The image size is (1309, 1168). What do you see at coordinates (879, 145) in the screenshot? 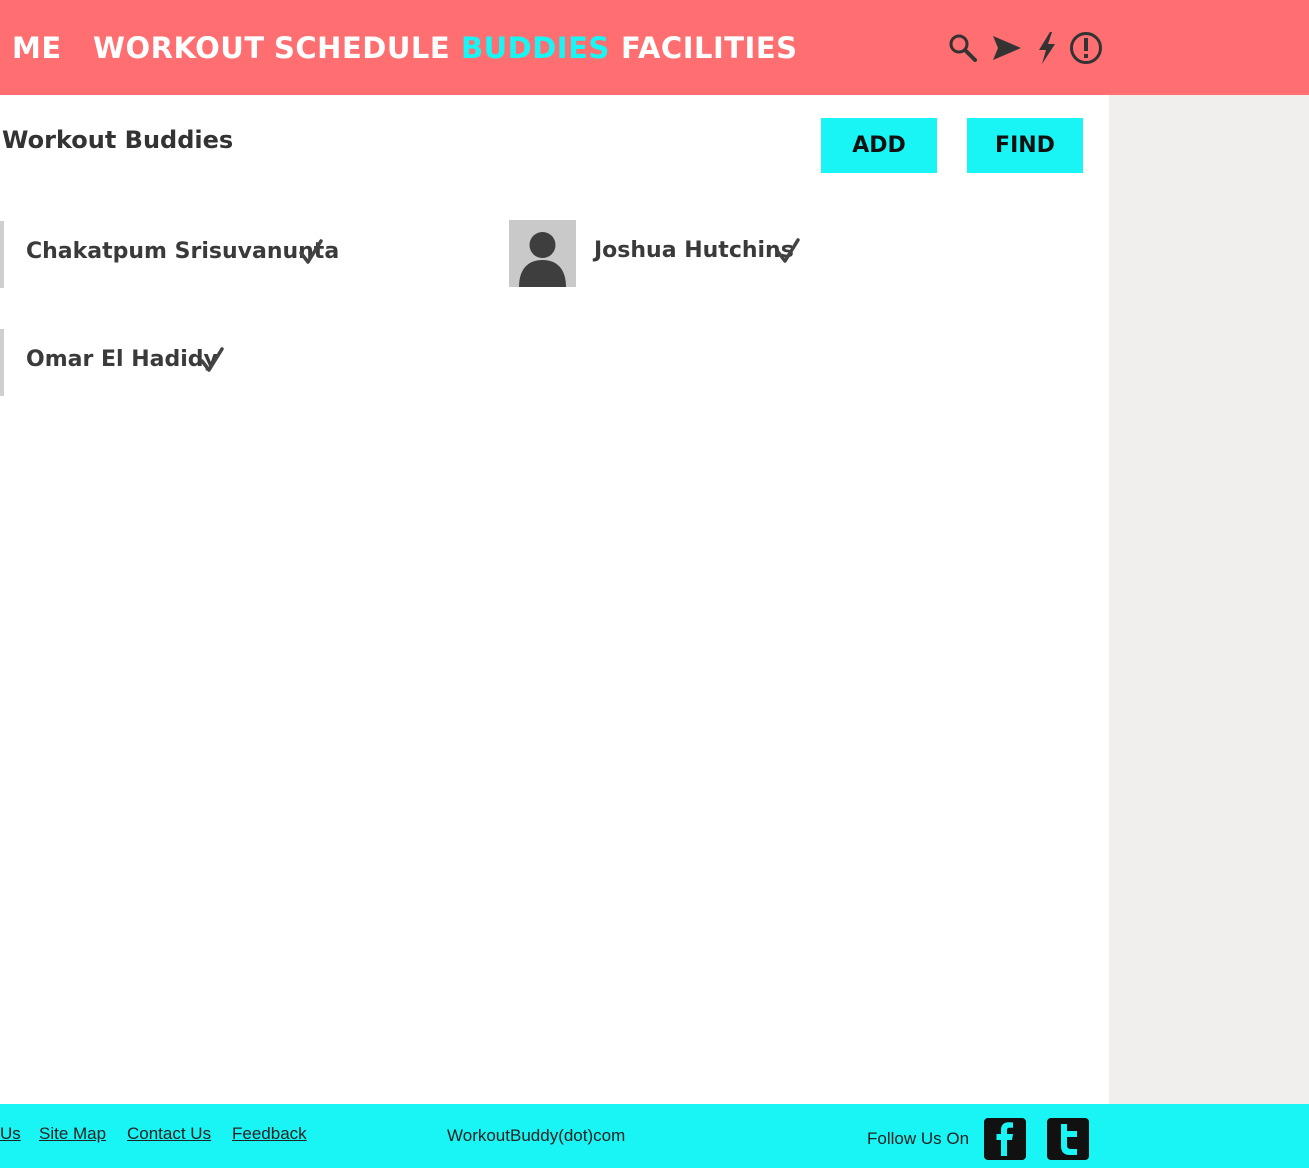
I see `add-buddy-button: ADD` at bounding box center [879, 145].